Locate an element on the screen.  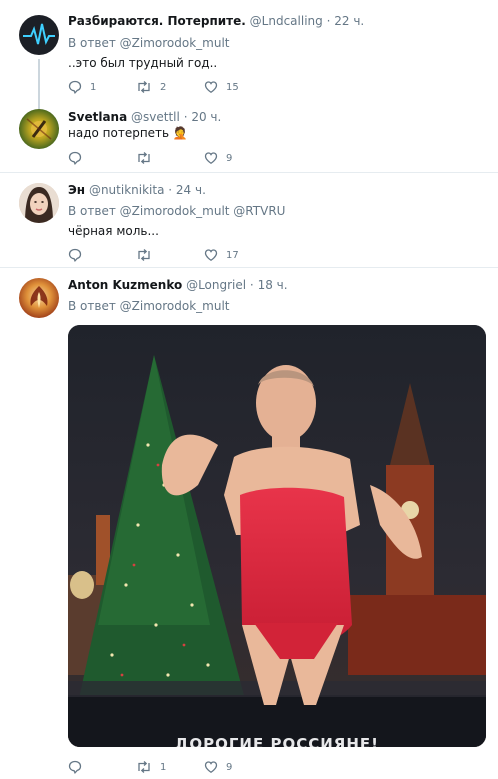
retweet-count: 2 is located at coordinates (163, 87).